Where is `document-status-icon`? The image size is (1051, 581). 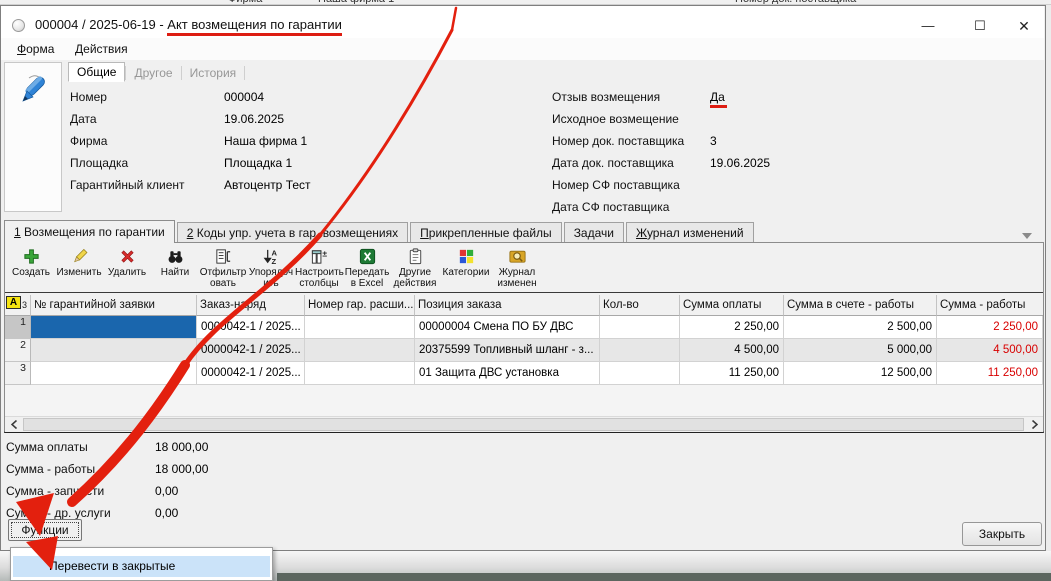 document-status-icon is located at coordinates (18, 25).